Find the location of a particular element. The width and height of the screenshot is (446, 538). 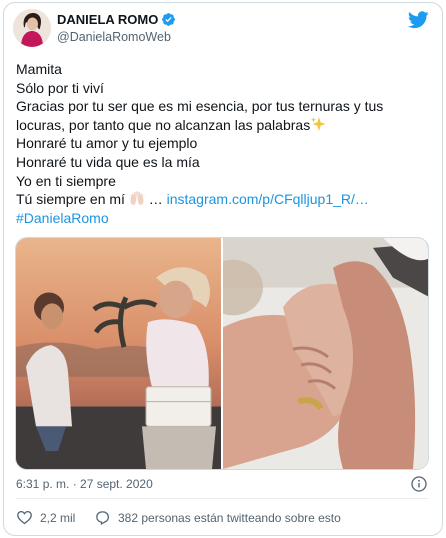

divider is located at coordinates (222, 498).